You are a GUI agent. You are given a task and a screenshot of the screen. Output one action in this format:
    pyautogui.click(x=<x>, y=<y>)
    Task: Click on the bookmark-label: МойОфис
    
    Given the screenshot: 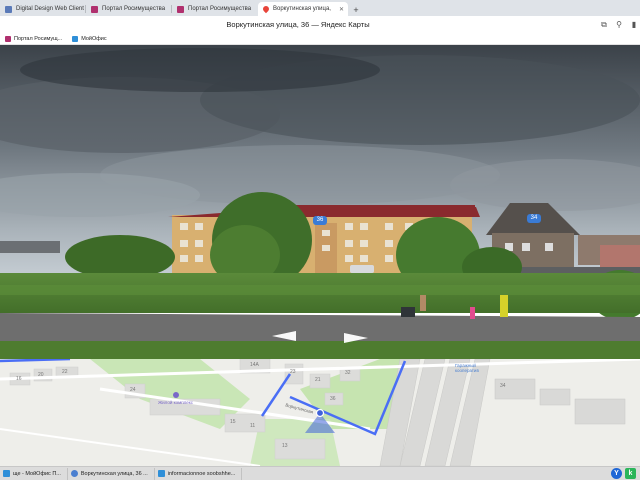 What is the action you would take?
    pyautogui.click(x=94, y=39)
    